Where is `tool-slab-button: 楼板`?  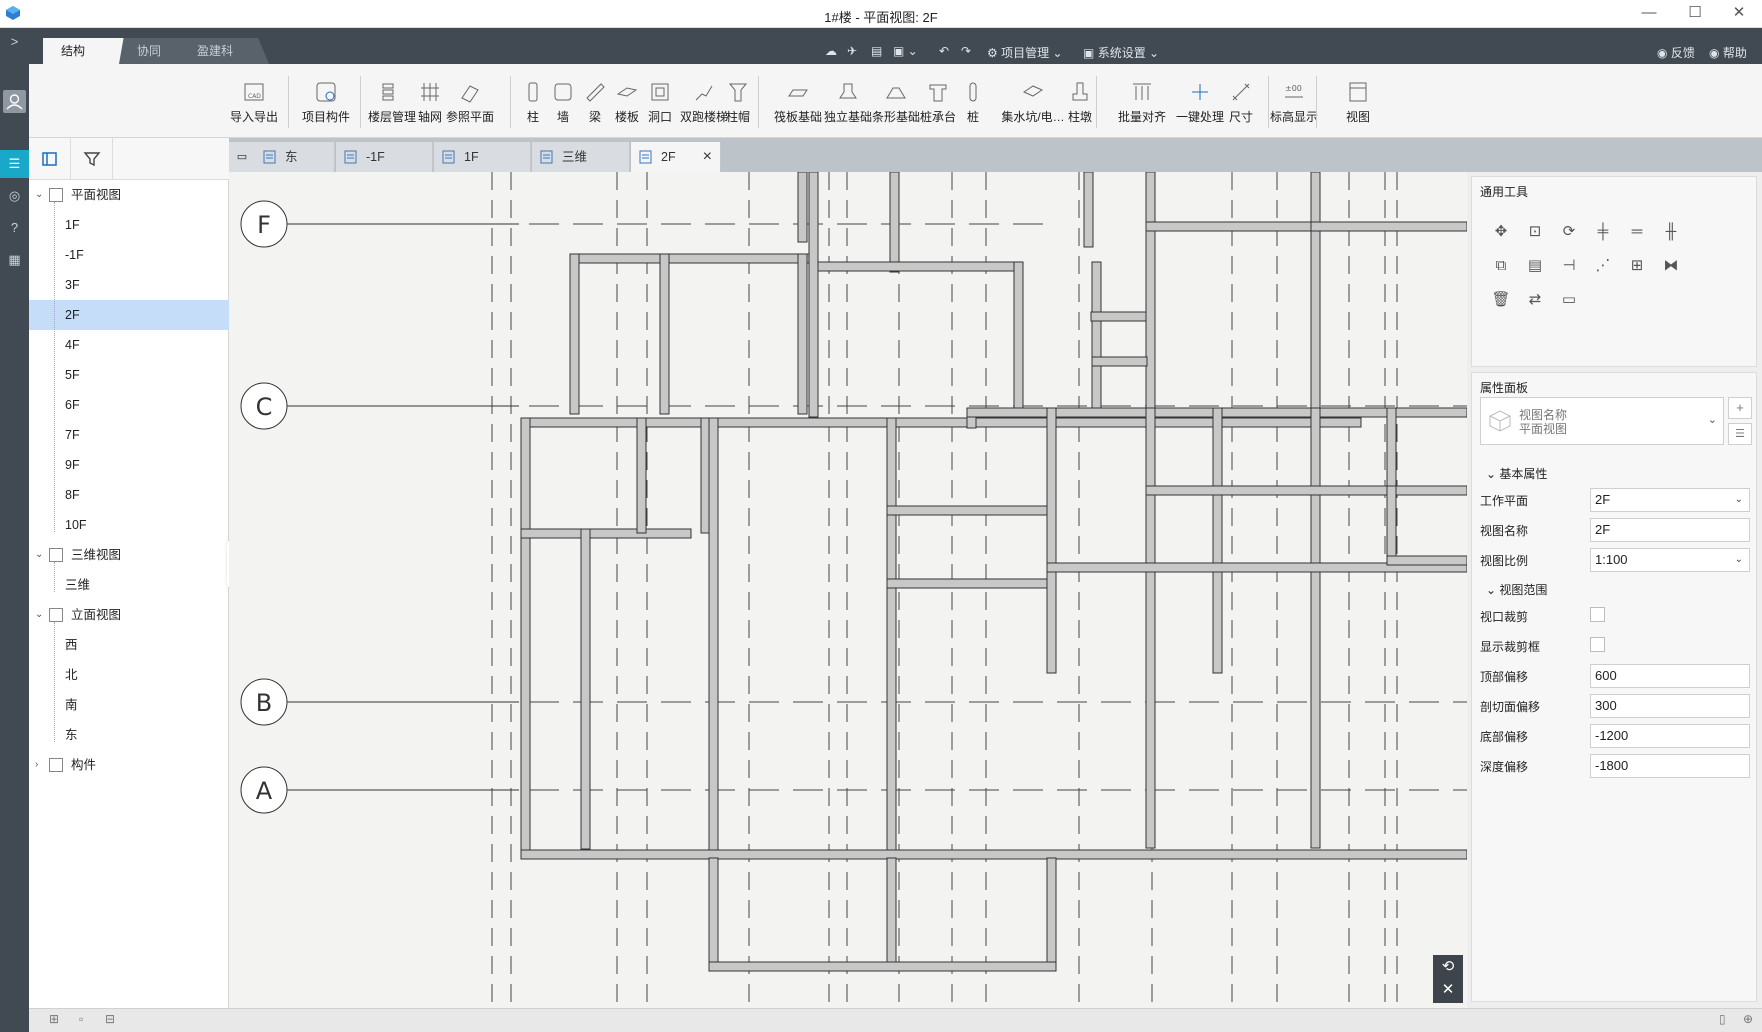
tool-slab-button: 楼板 is located at coordinates (627, 101).